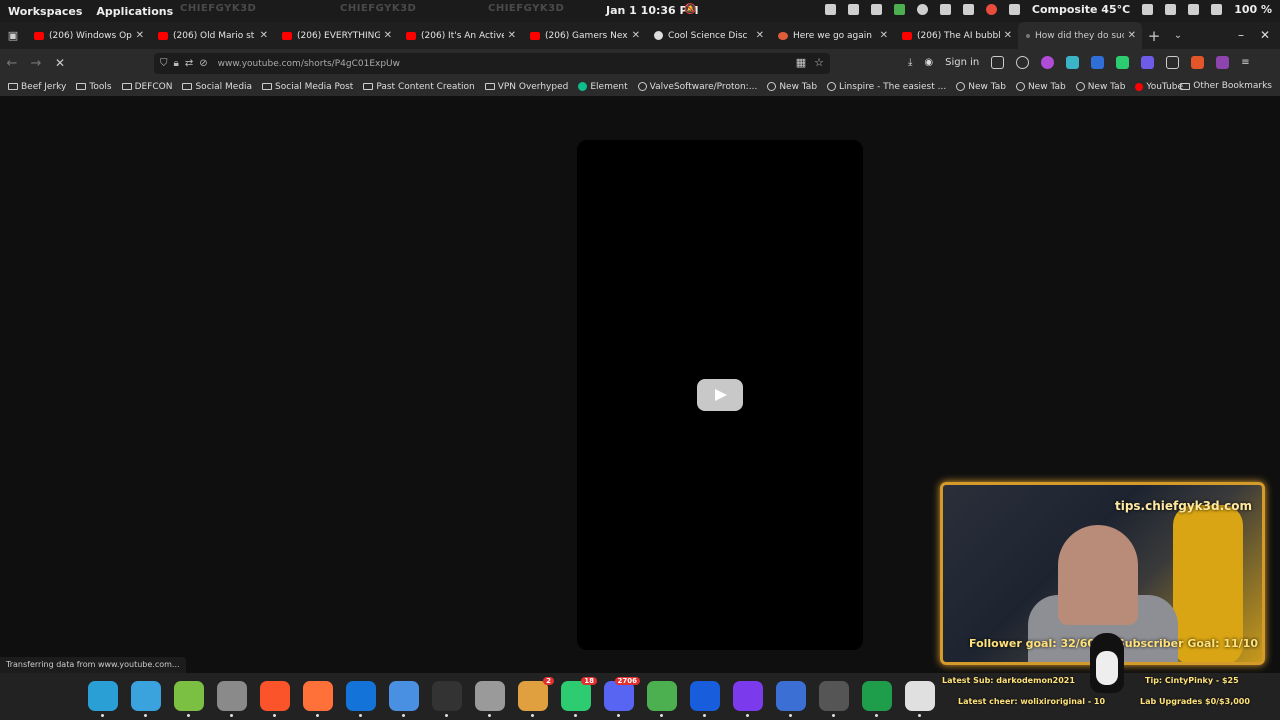  Describe the element at coordinates (361, 699) in the screenshot. I see `thunderbird-icon` at that location.